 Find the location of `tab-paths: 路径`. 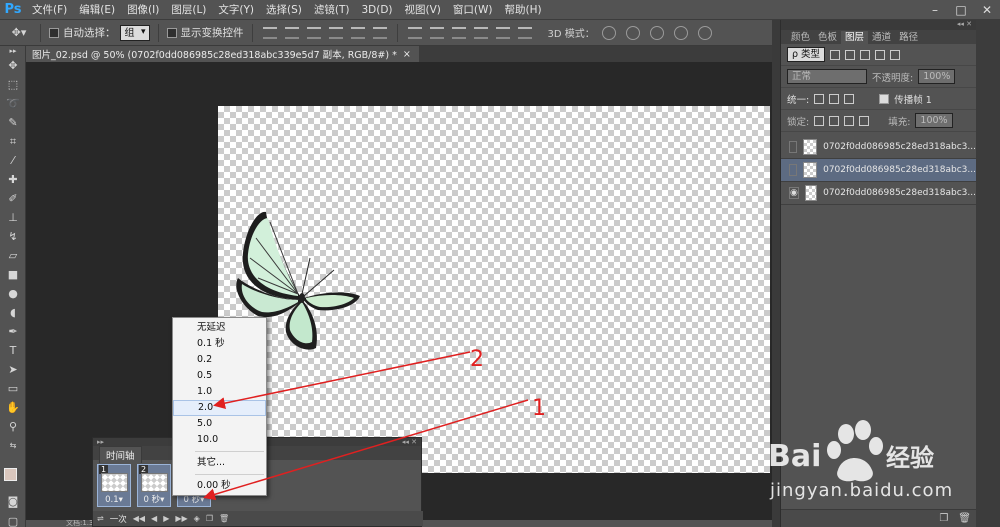

tab-paths: 路径 is located at coordinates (908, 37).